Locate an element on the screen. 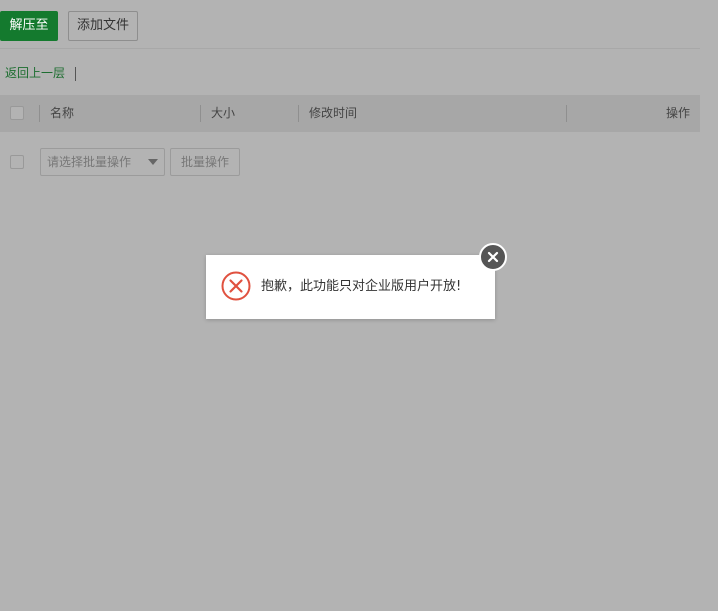 This screenshot has height=611, width=718. back-to-parent-link: 返回上一层 is located at coordinates (35, 73).